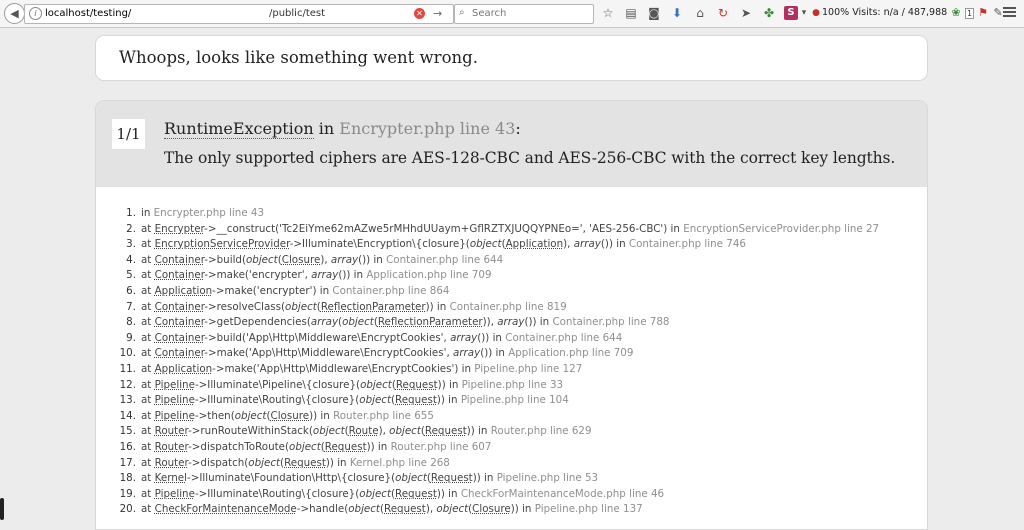  I want to click on trace-text: ->resolveClass(, so click(245, 306).